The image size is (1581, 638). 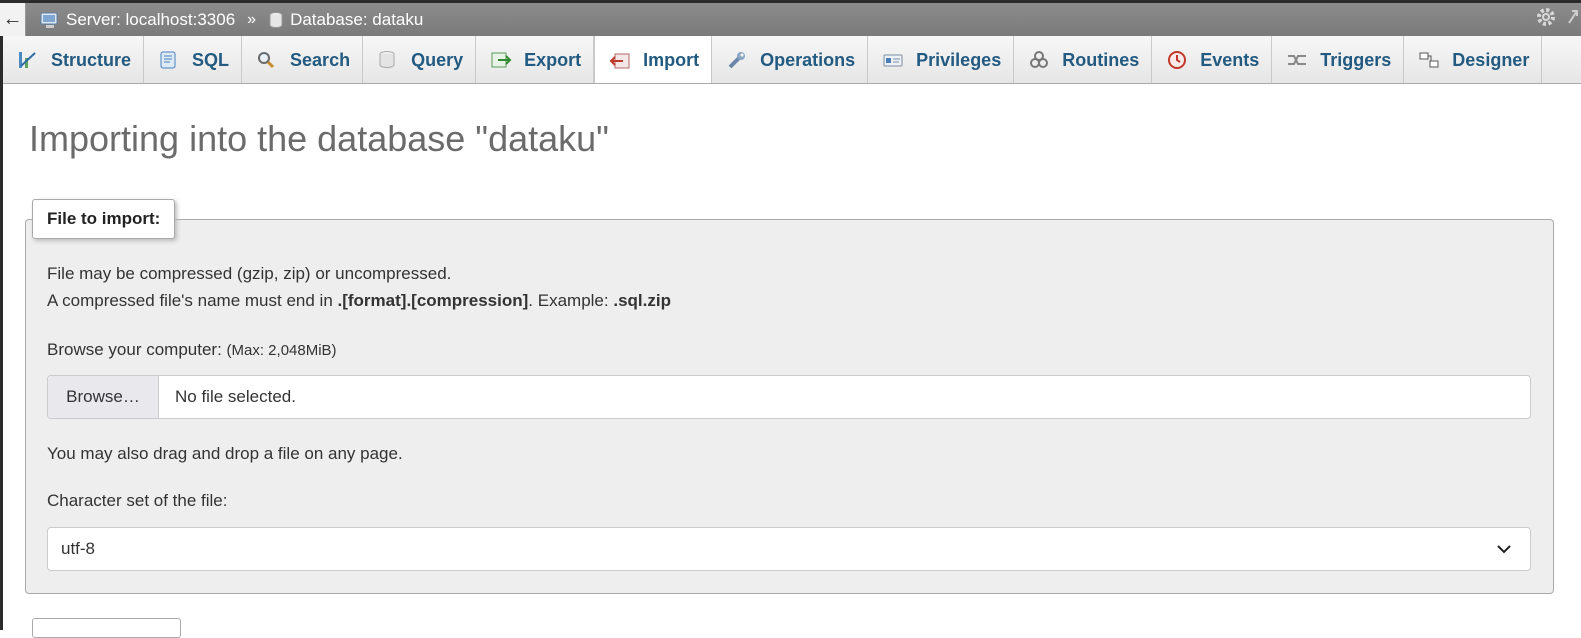 What do you see at coordinates (553, 59) in the screenshot?
I see `tab-export-label: Export` at bounding box center [553, 59].